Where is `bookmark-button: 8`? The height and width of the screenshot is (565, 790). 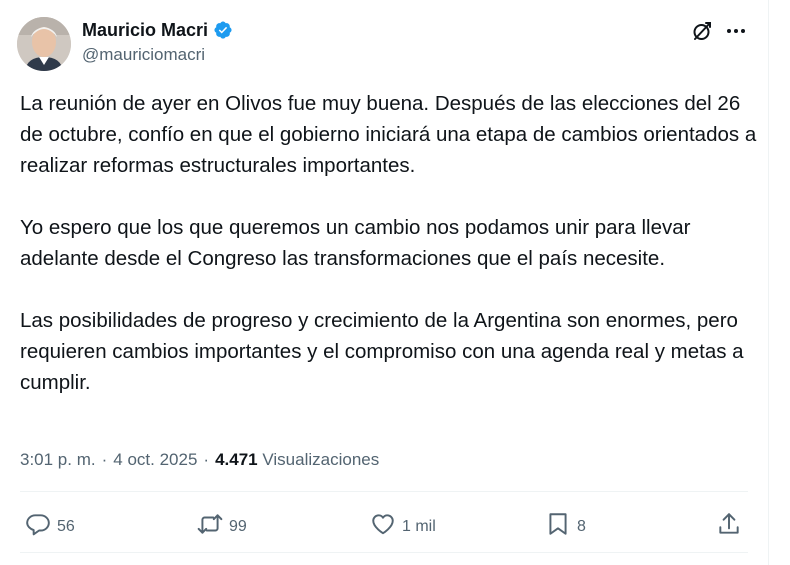 bookmark-button: 8 is located at coordinates (565, 526).